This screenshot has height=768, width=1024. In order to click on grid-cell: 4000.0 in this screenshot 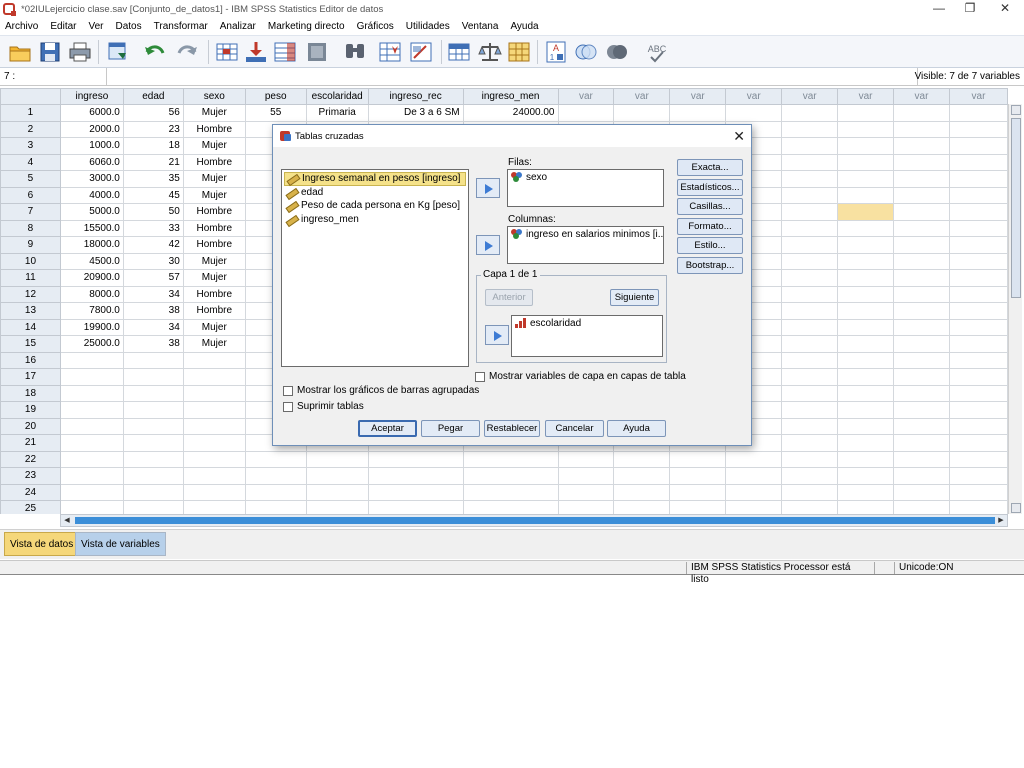, I will do `click(91, 195)`.